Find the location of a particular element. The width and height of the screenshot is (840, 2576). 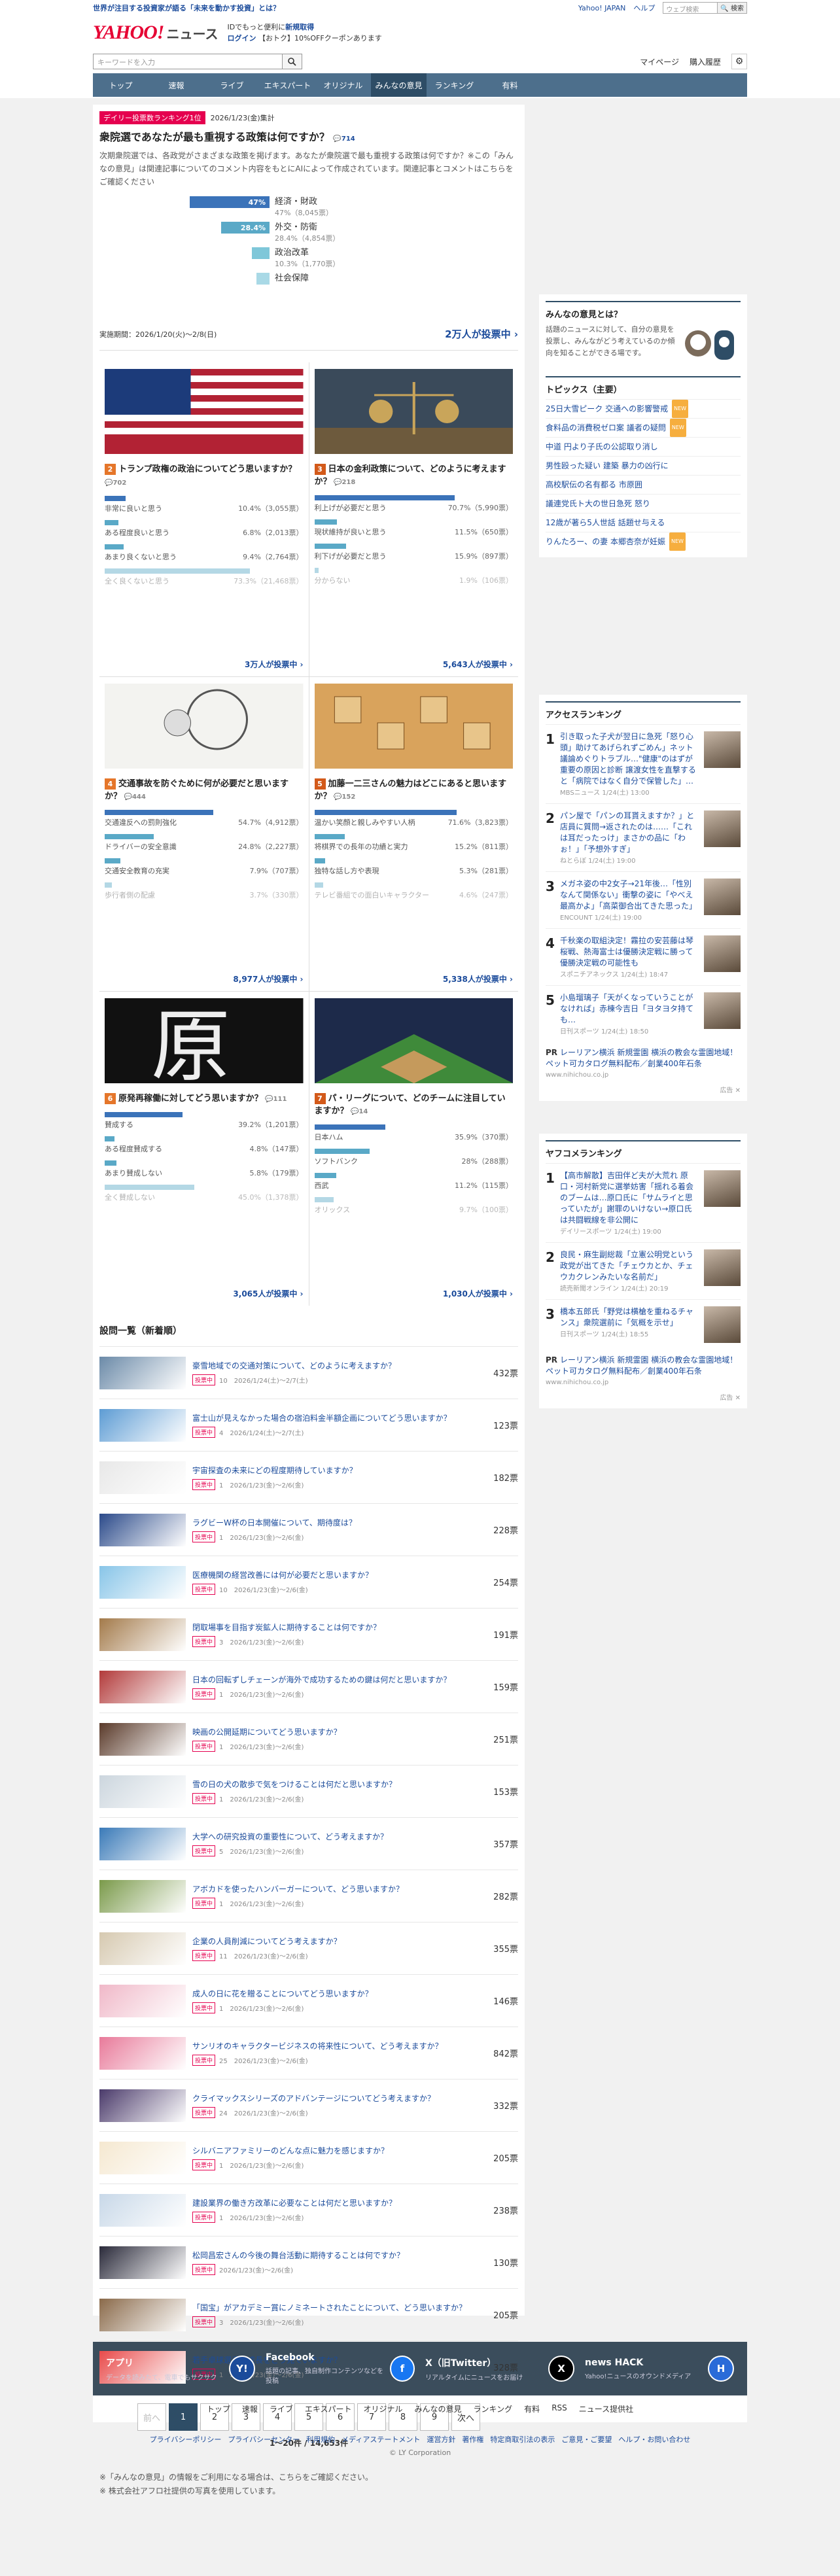

poll-card-image: 原 is located at coordinates (204, 1045).